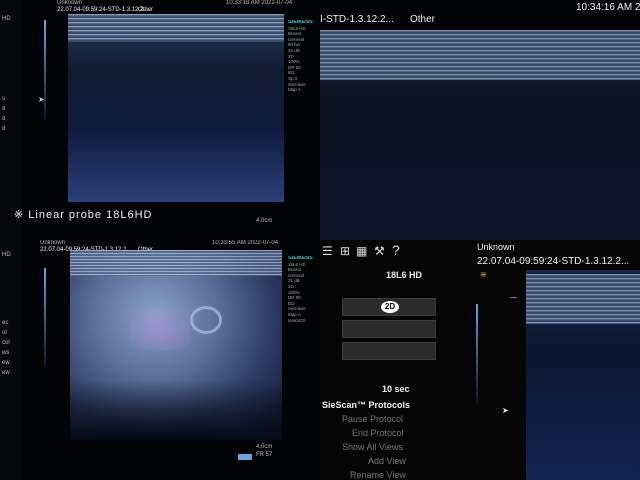  I want to click on left-sidebar-strip: HD ec ol col ws ew ew, so click(11, 360).